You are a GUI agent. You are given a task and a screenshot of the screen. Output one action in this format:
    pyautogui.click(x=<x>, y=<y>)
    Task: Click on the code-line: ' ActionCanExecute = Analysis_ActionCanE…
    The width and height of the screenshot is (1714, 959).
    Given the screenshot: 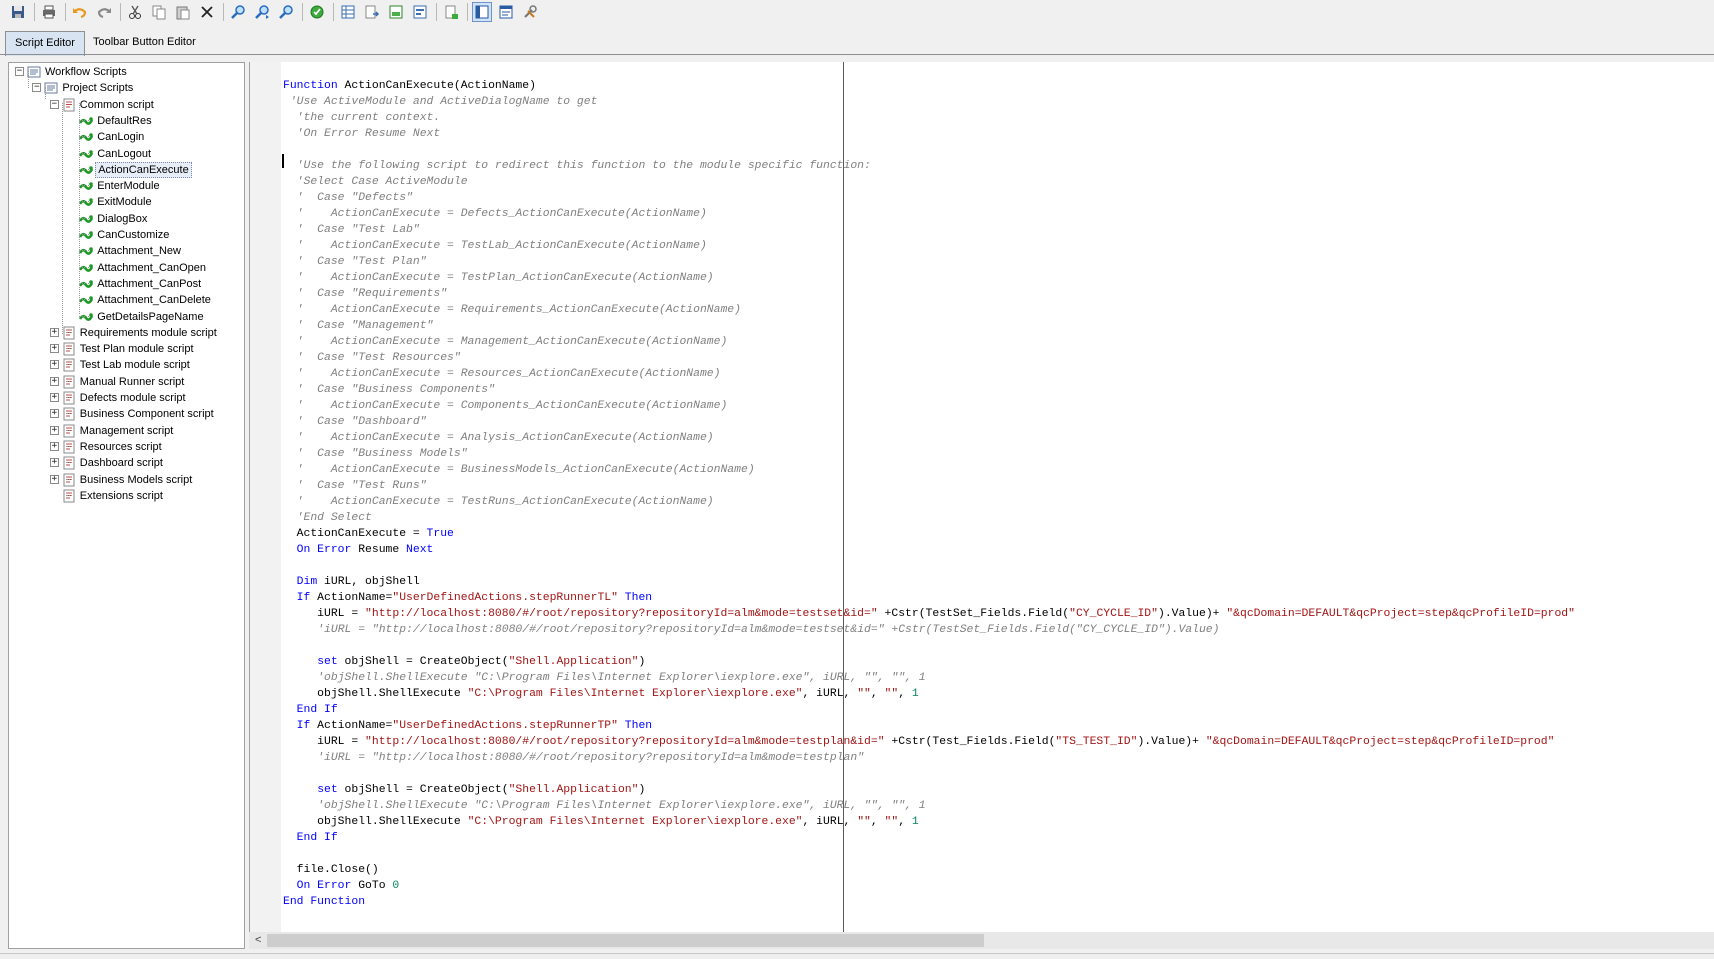 What is the action you would take?
    pyautogui.click(x=929, y=438)
    